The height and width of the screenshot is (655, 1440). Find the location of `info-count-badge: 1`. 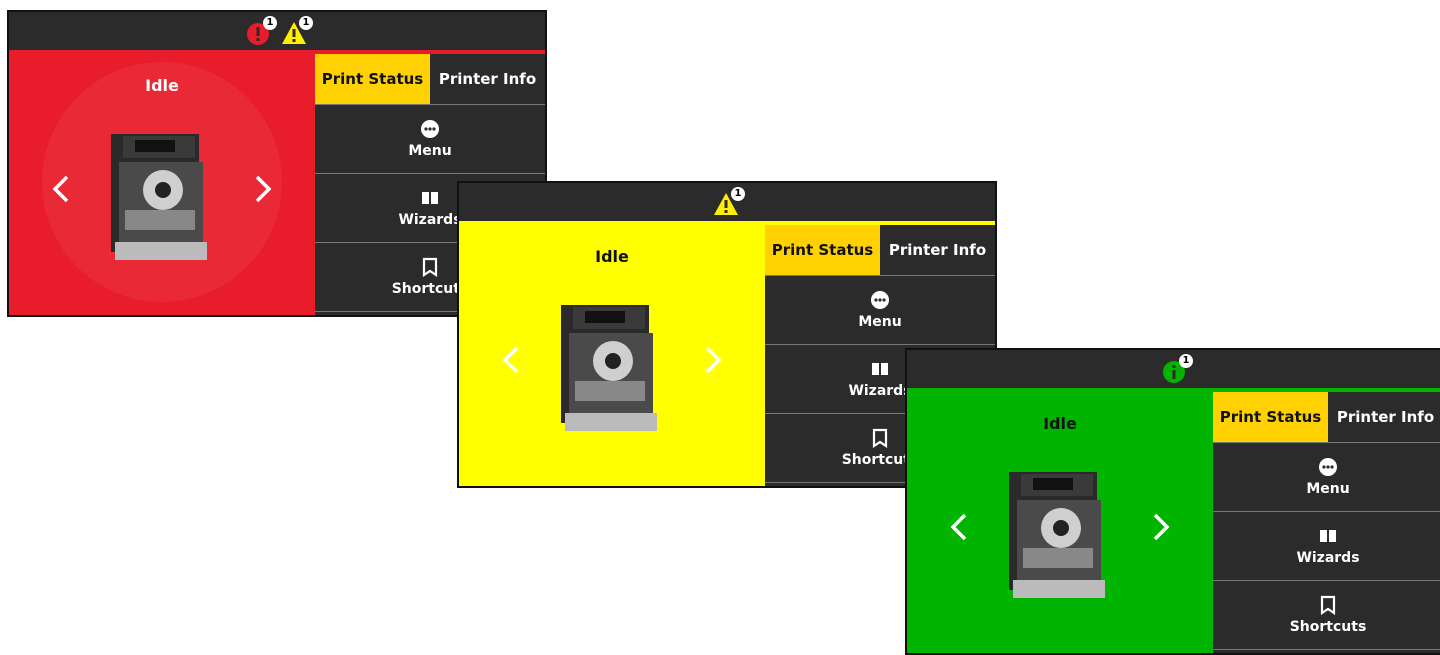

info-count-badge: 1 is located at coordinates (1186, 361).